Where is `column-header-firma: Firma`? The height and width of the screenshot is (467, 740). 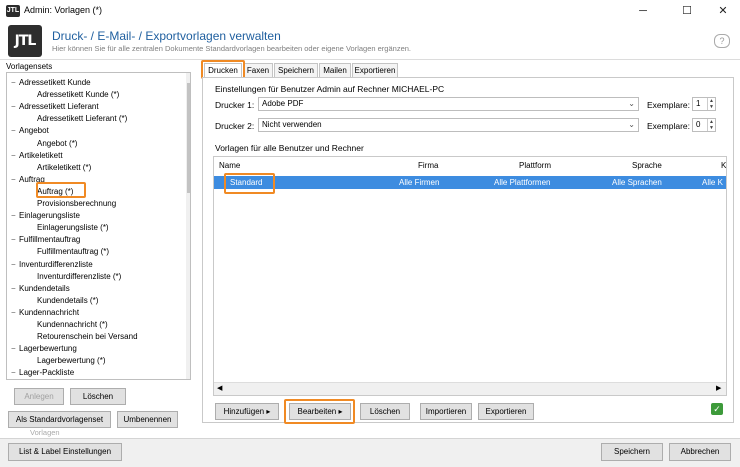 column-header-firma: Firma is located at coordinates (428, 165).